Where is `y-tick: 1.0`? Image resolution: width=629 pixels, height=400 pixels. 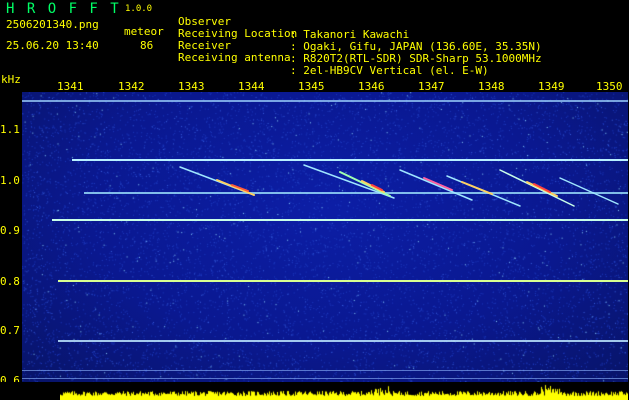
y-tick: 1.0 is located at coordinates (10, 180).